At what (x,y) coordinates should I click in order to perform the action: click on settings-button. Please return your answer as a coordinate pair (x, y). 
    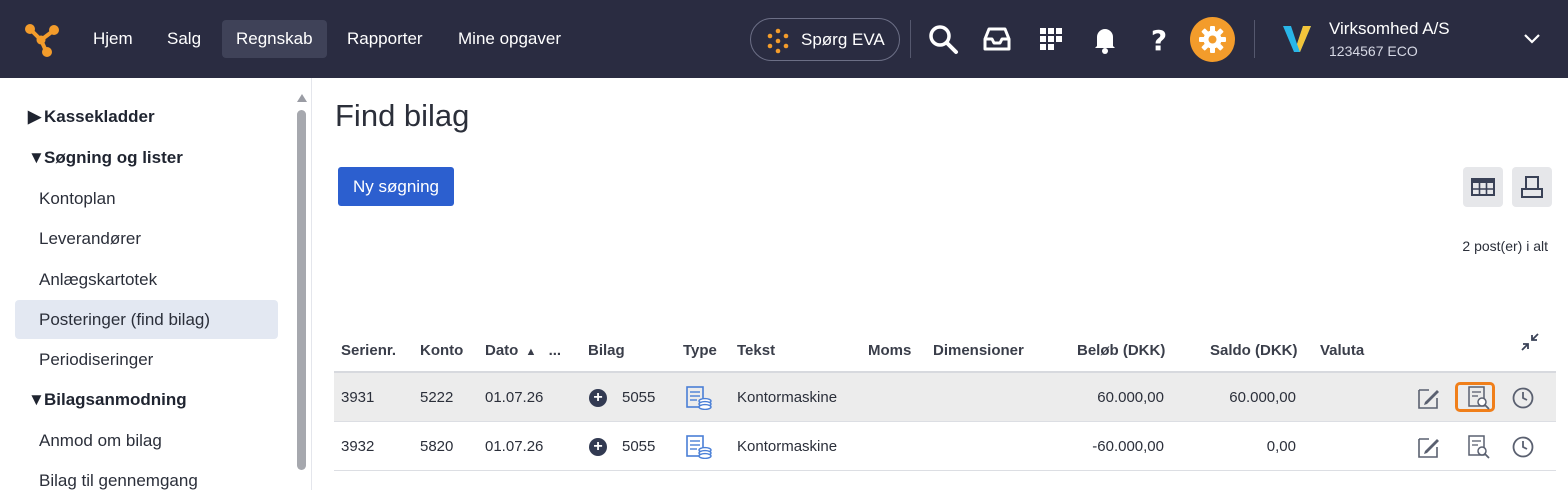
    Looking at the image, I should click on (1212, 39).